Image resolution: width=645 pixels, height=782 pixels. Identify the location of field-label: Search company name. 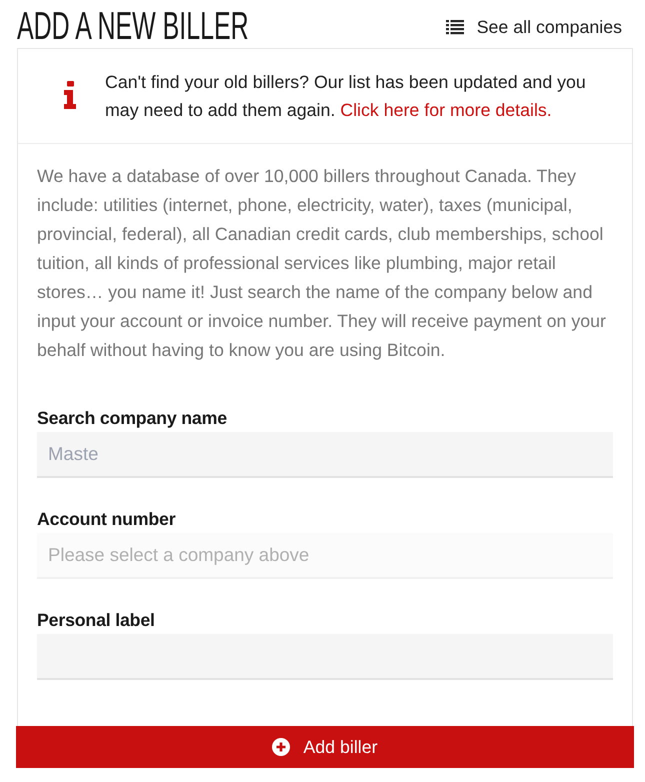
(132, 418).